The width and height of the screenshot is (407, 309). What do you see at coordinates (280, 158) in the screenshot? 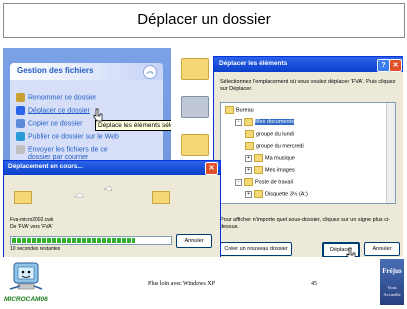
I see `tree-node-label: Ma musique` at bounding box center [280, 158].